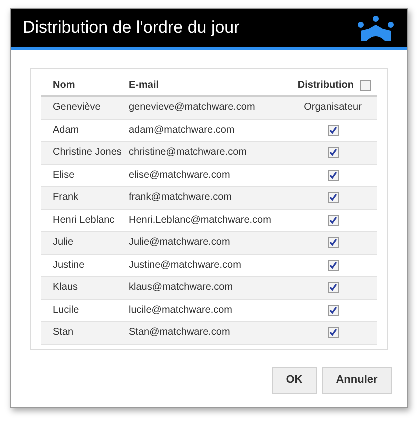 This screenshot has height=422, width=420. I want to click on table-cell-text: Frank, so click(66, 198).